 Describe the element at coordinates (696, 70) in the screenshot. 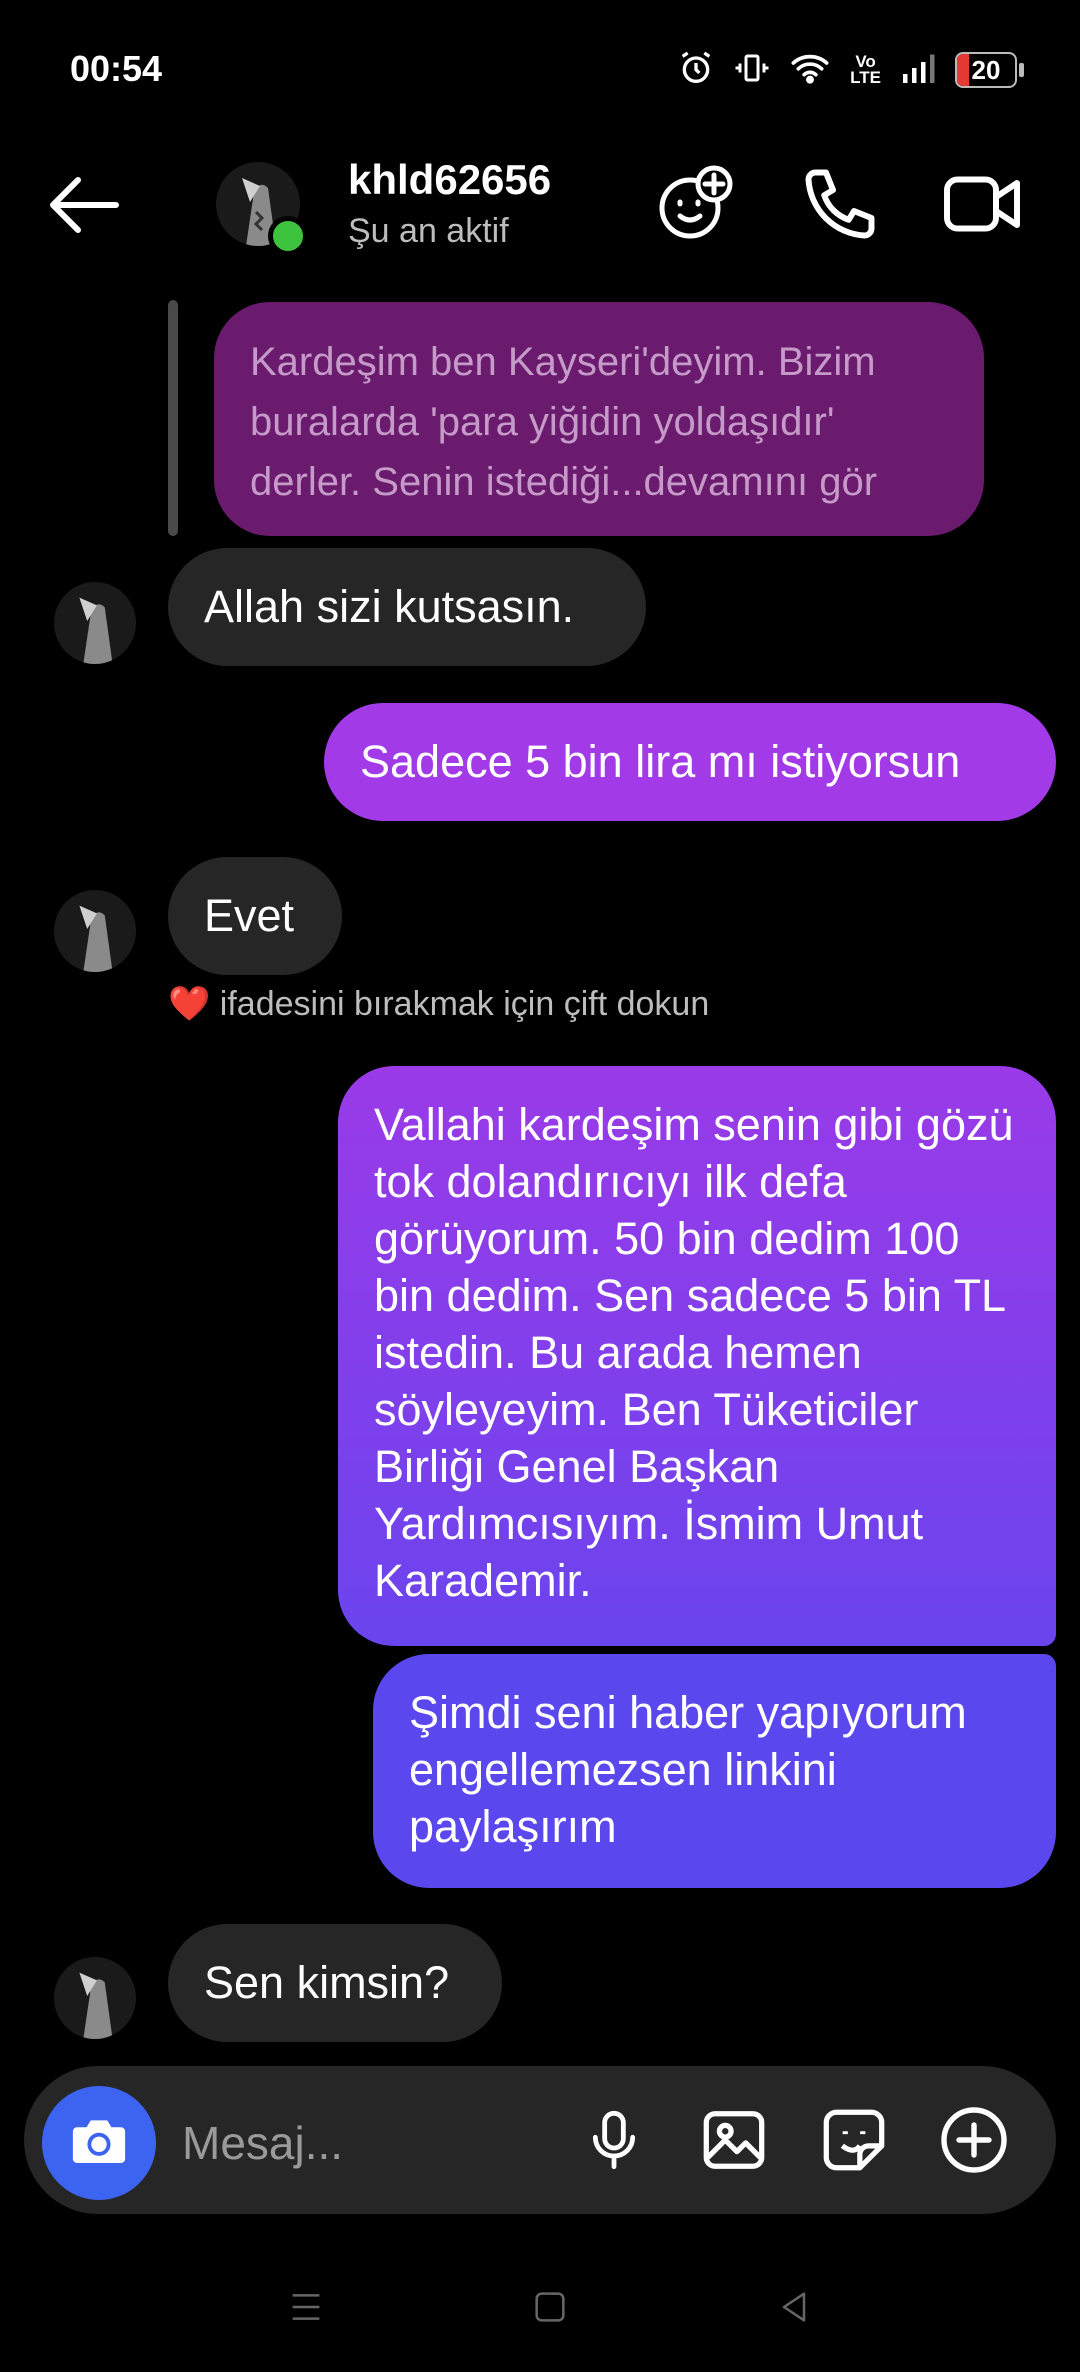

I see `alarm-icon` at that location.